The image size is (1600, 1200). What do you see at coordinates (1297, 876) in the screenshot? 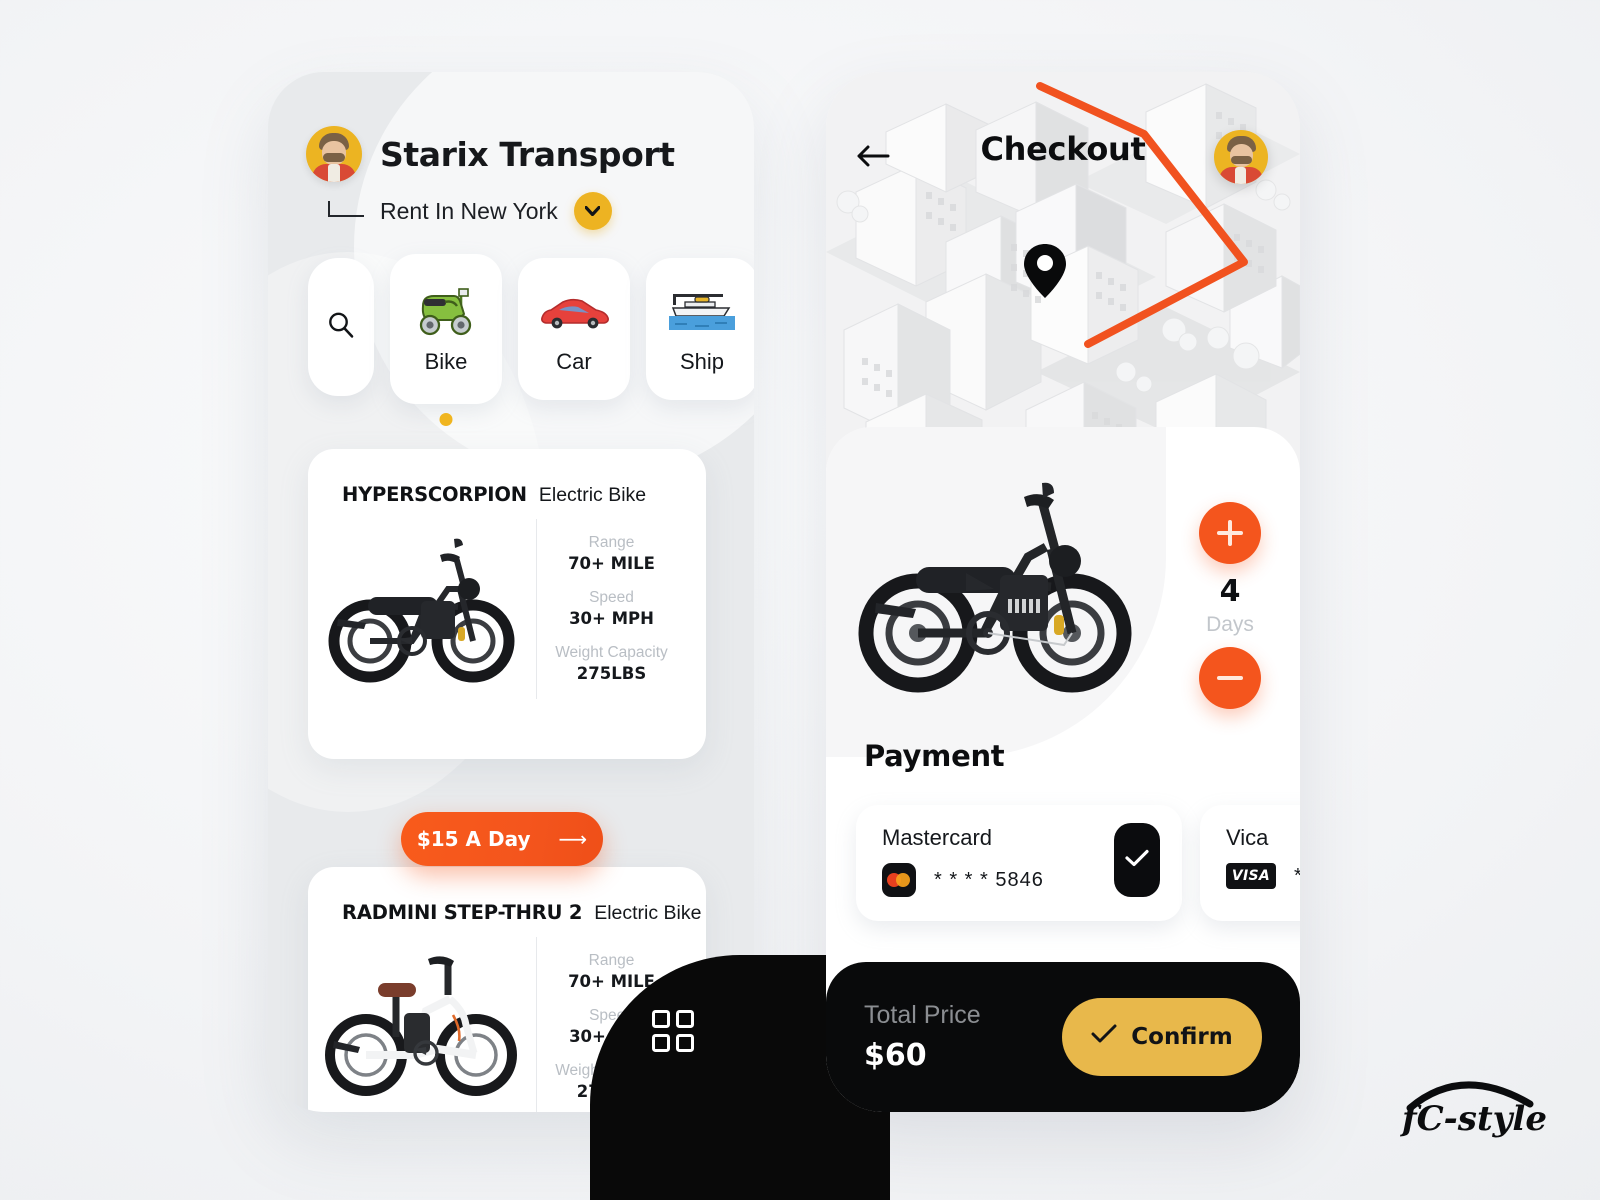
I see `card-number-masked: * *` at bounding box center [1297, 876].